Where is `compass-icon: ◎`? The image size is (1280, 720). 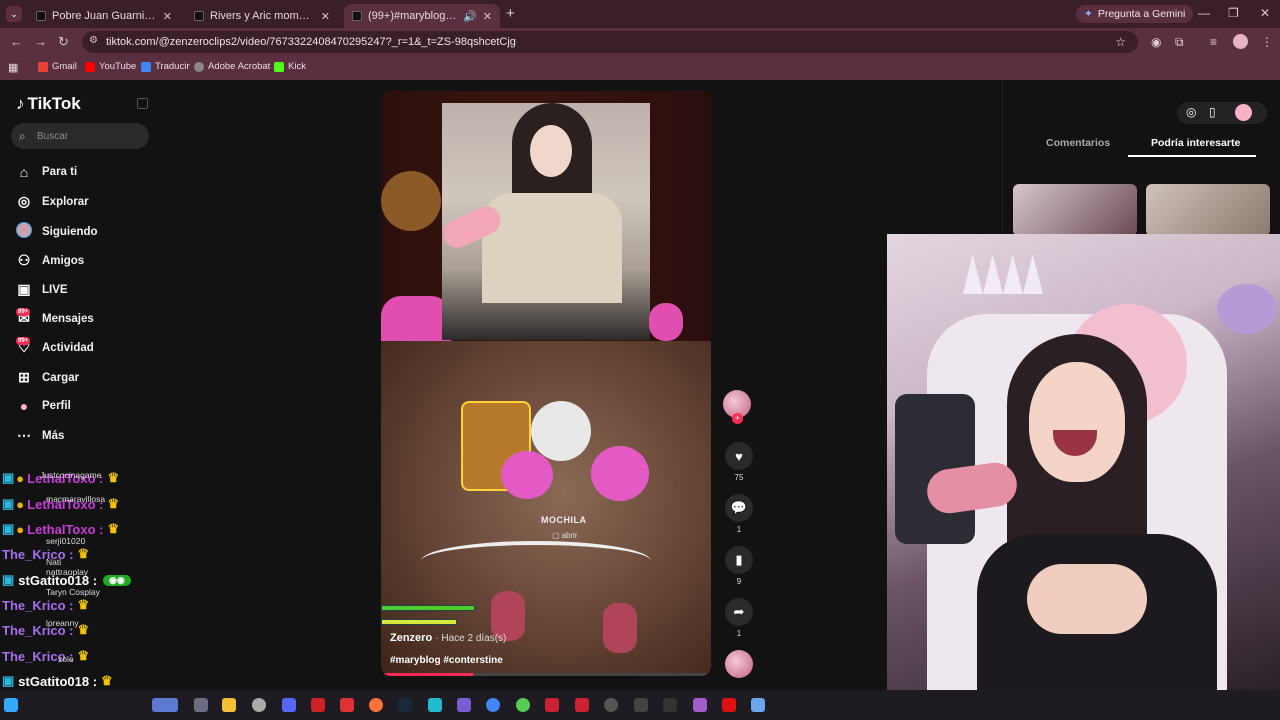
compass-icon: ◎ is located at coordinates (1191, 112).